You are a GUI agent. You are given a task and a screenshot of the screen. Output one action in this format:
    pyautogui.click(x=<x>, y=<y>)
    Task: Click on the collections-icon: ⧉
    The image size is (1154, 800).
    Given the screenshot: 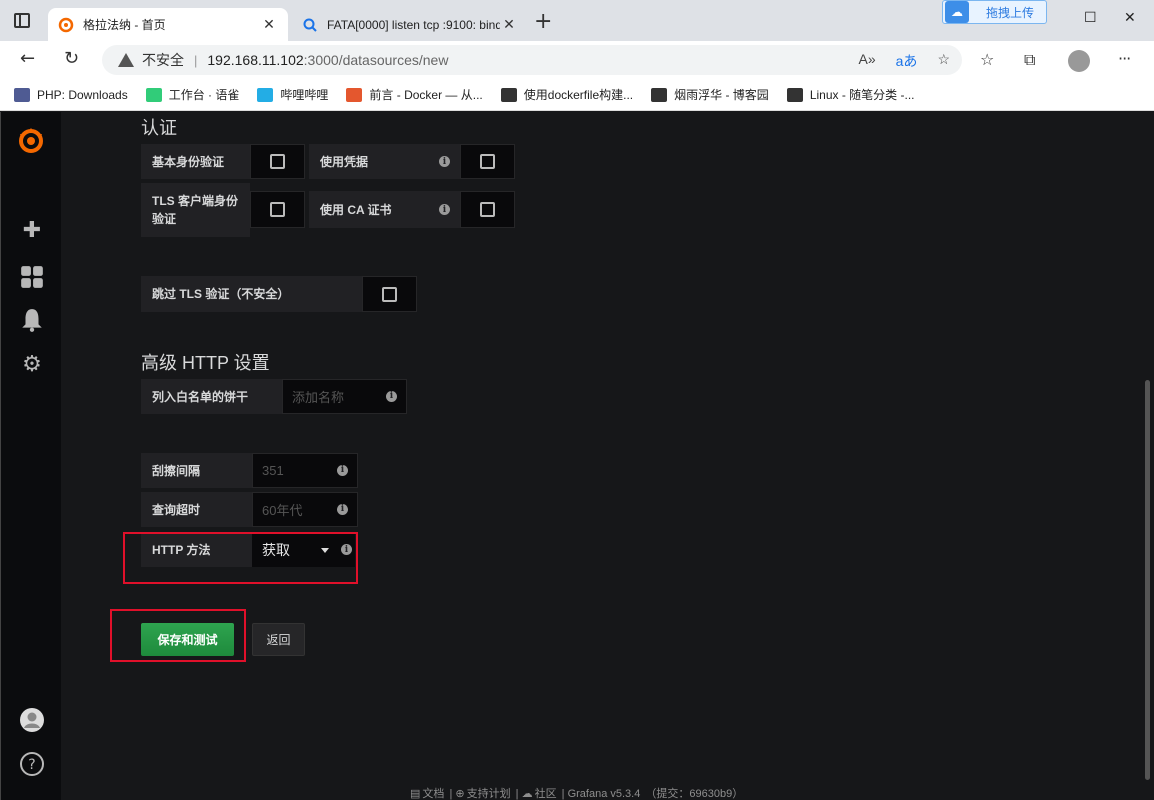 What is the action you would take?
    pyautogui.click(x=1029, y=60)
    